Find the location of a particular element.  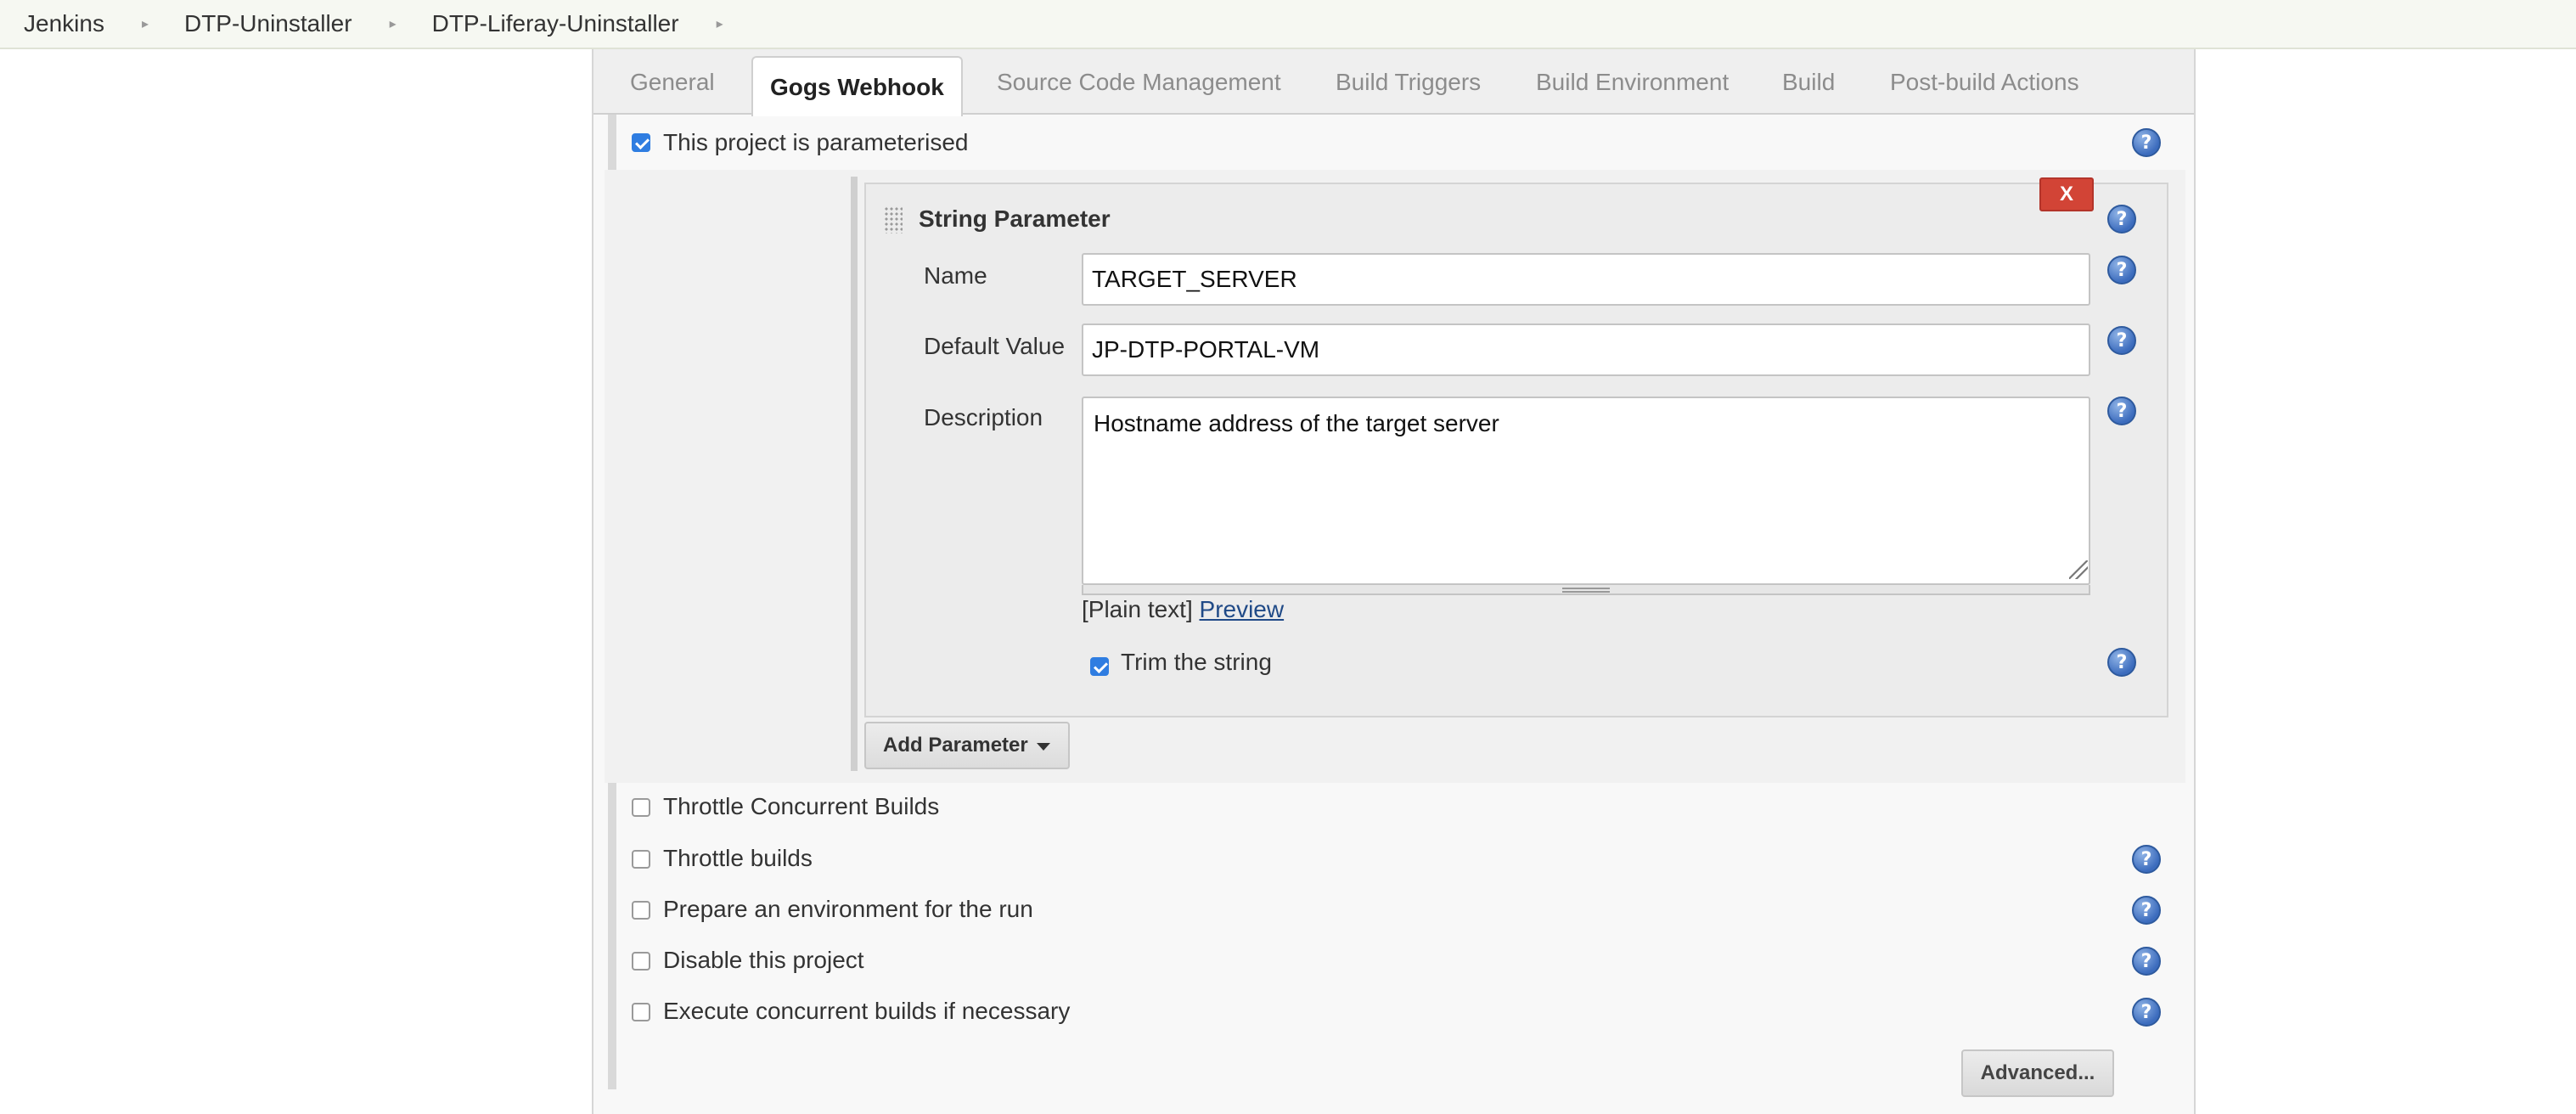

throttle-builds-checkbox is located at coordinates (641, 859).